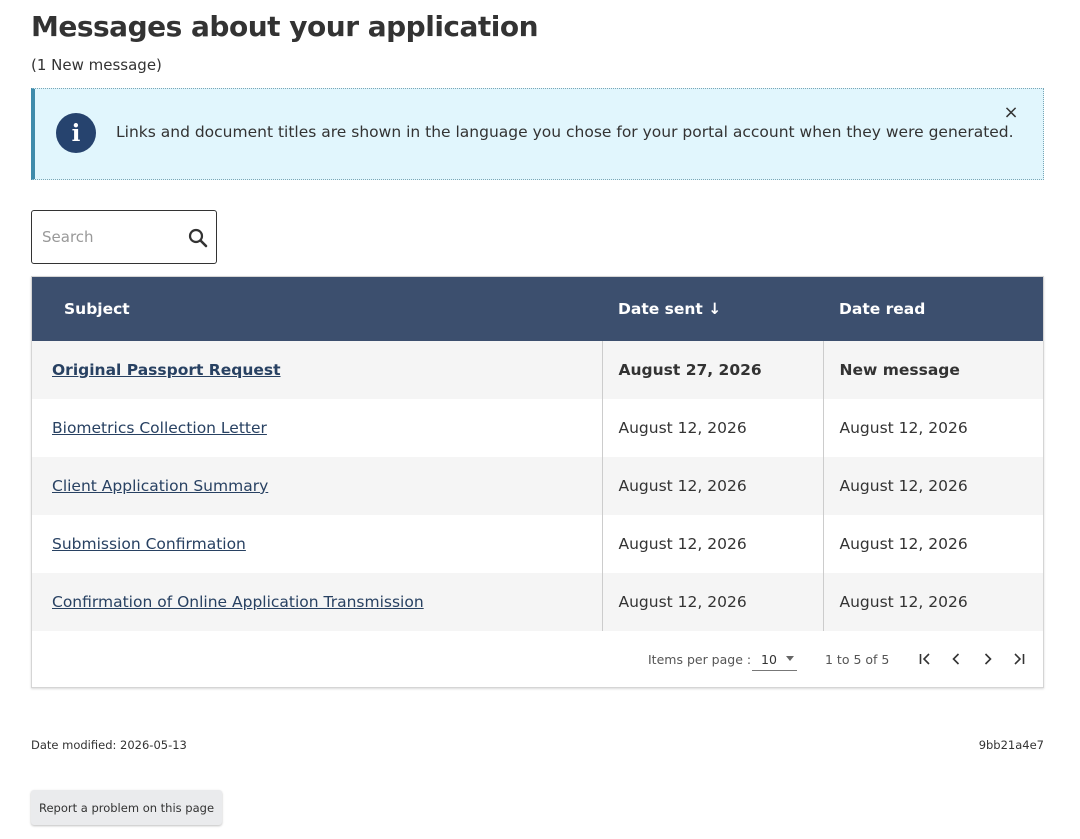 The image size is (1080, 839). I want to click on pagination: Items per page : 10 1 to 5 of 5, so click(537, 659).